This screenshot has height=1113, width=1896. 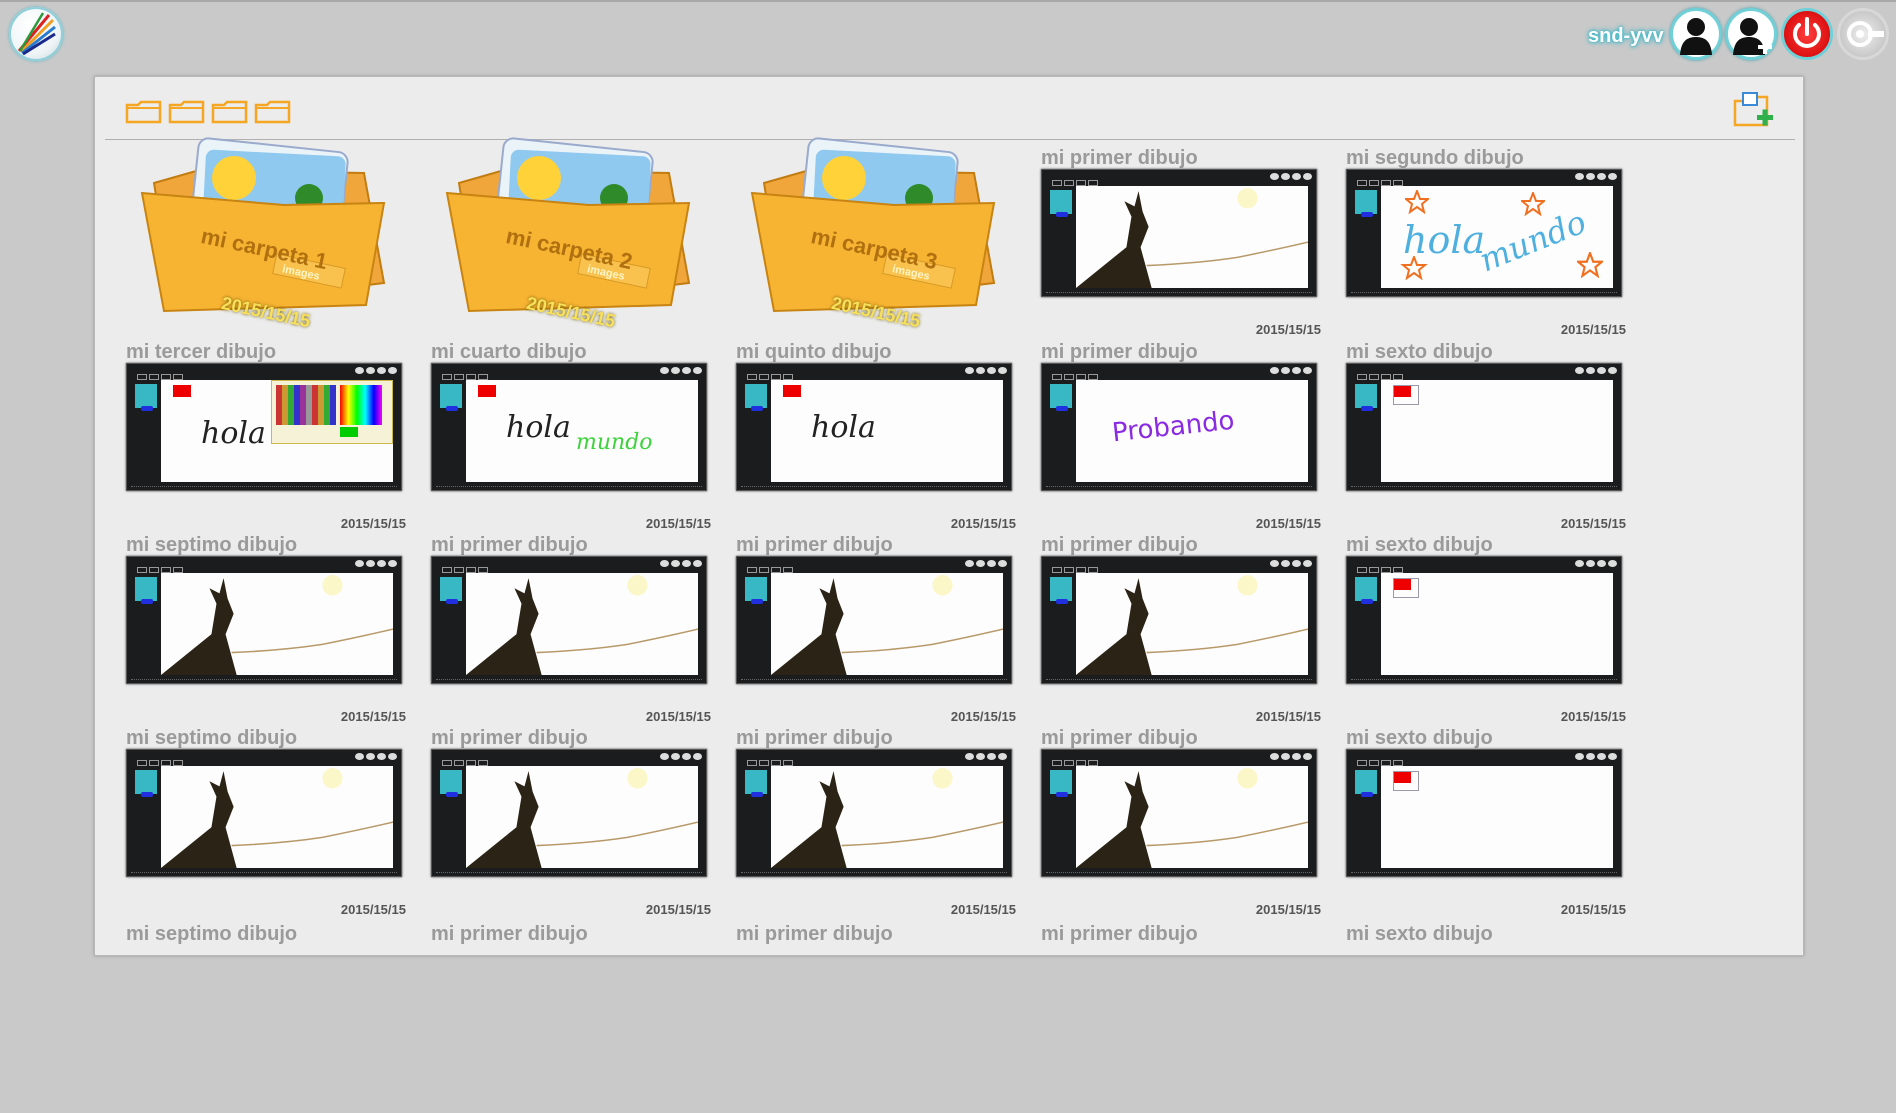 I want to click on folder-item: mi carpeta 3 images 2015/15/15, so click(x=876, y=232).